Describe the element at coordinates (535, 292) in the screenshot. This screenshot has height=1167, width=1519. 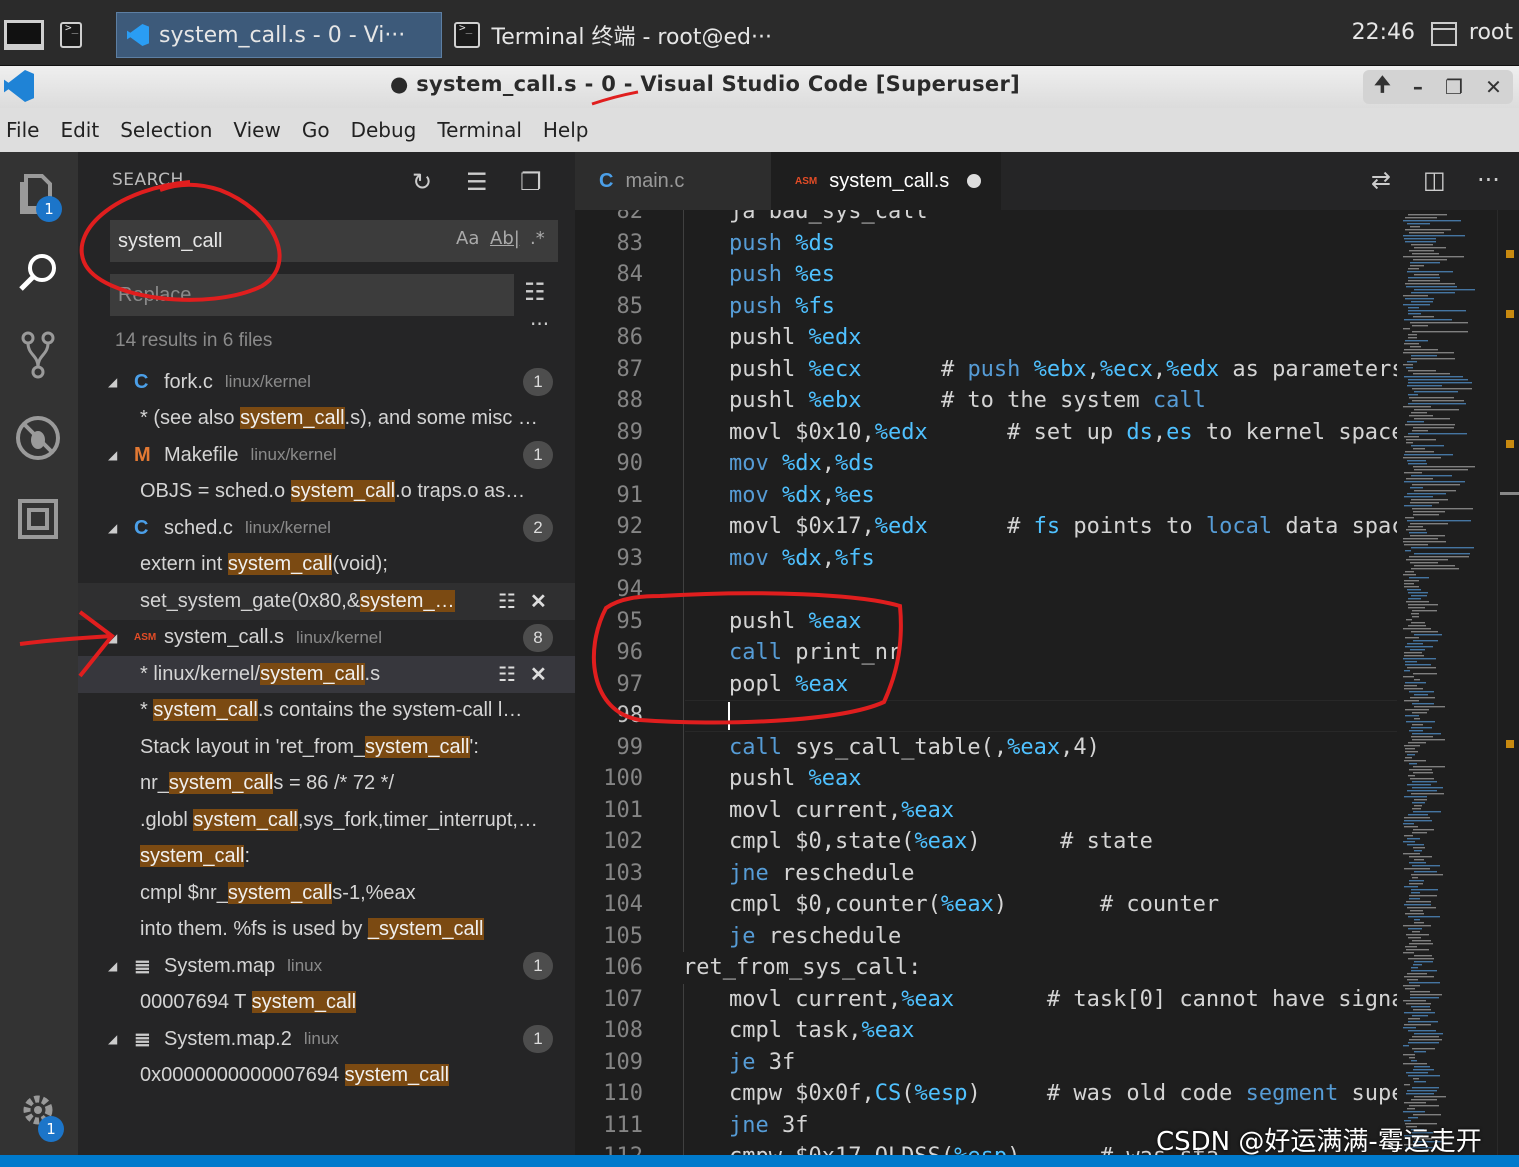
I see `replace-all-icon: ☷` at that location.